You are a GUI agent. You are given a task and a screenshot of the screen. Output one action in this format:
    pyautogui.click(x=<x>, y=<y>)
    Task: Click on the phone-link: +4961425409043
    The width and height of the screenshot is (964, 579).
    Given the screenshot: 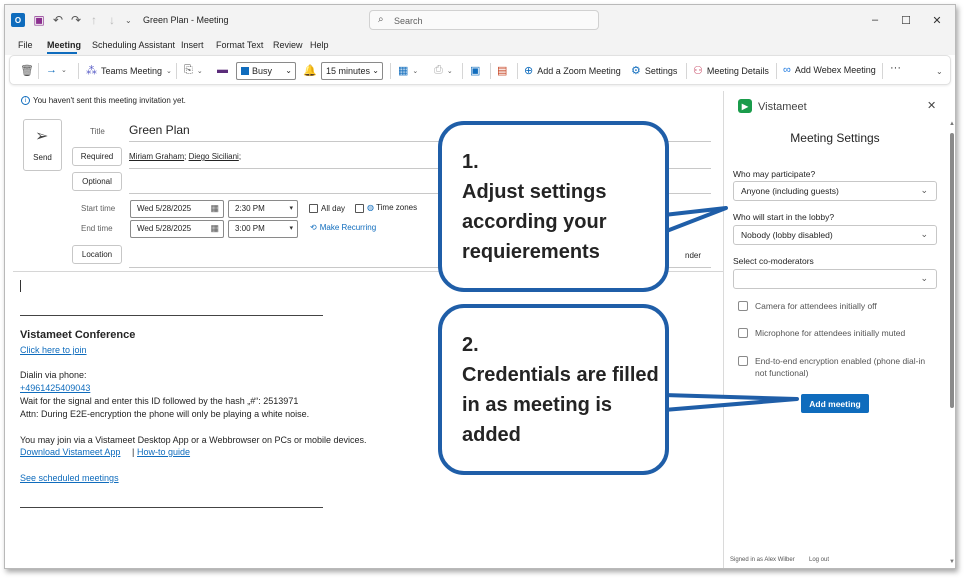 What is the action you would take?
    pyautogui.click(x=55, y=388)
    